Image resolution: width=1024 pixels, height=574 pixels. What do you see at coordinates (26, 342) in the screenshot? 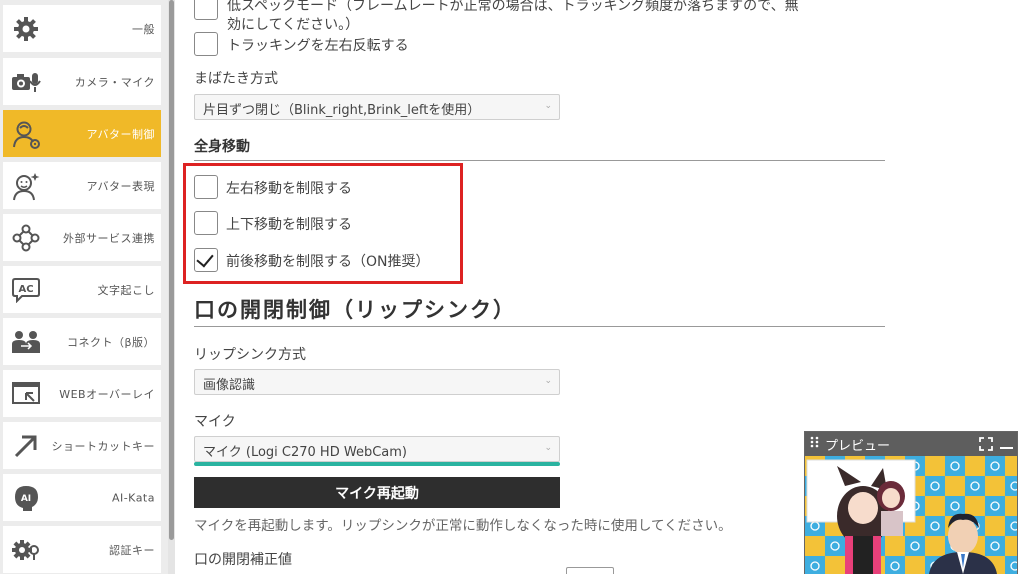
I see `people-icon` at bounding box center [26, 342].